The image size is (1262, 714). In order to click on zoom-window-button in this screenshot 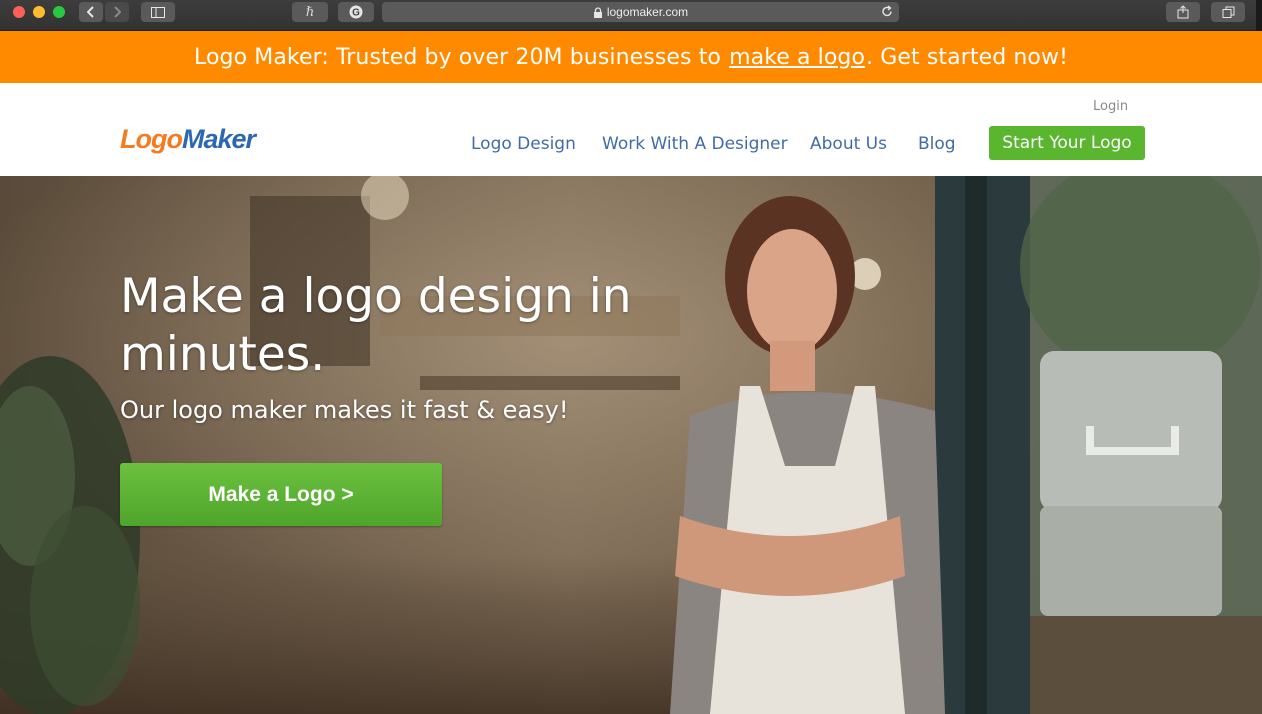, I will do `click(59, 12)`.